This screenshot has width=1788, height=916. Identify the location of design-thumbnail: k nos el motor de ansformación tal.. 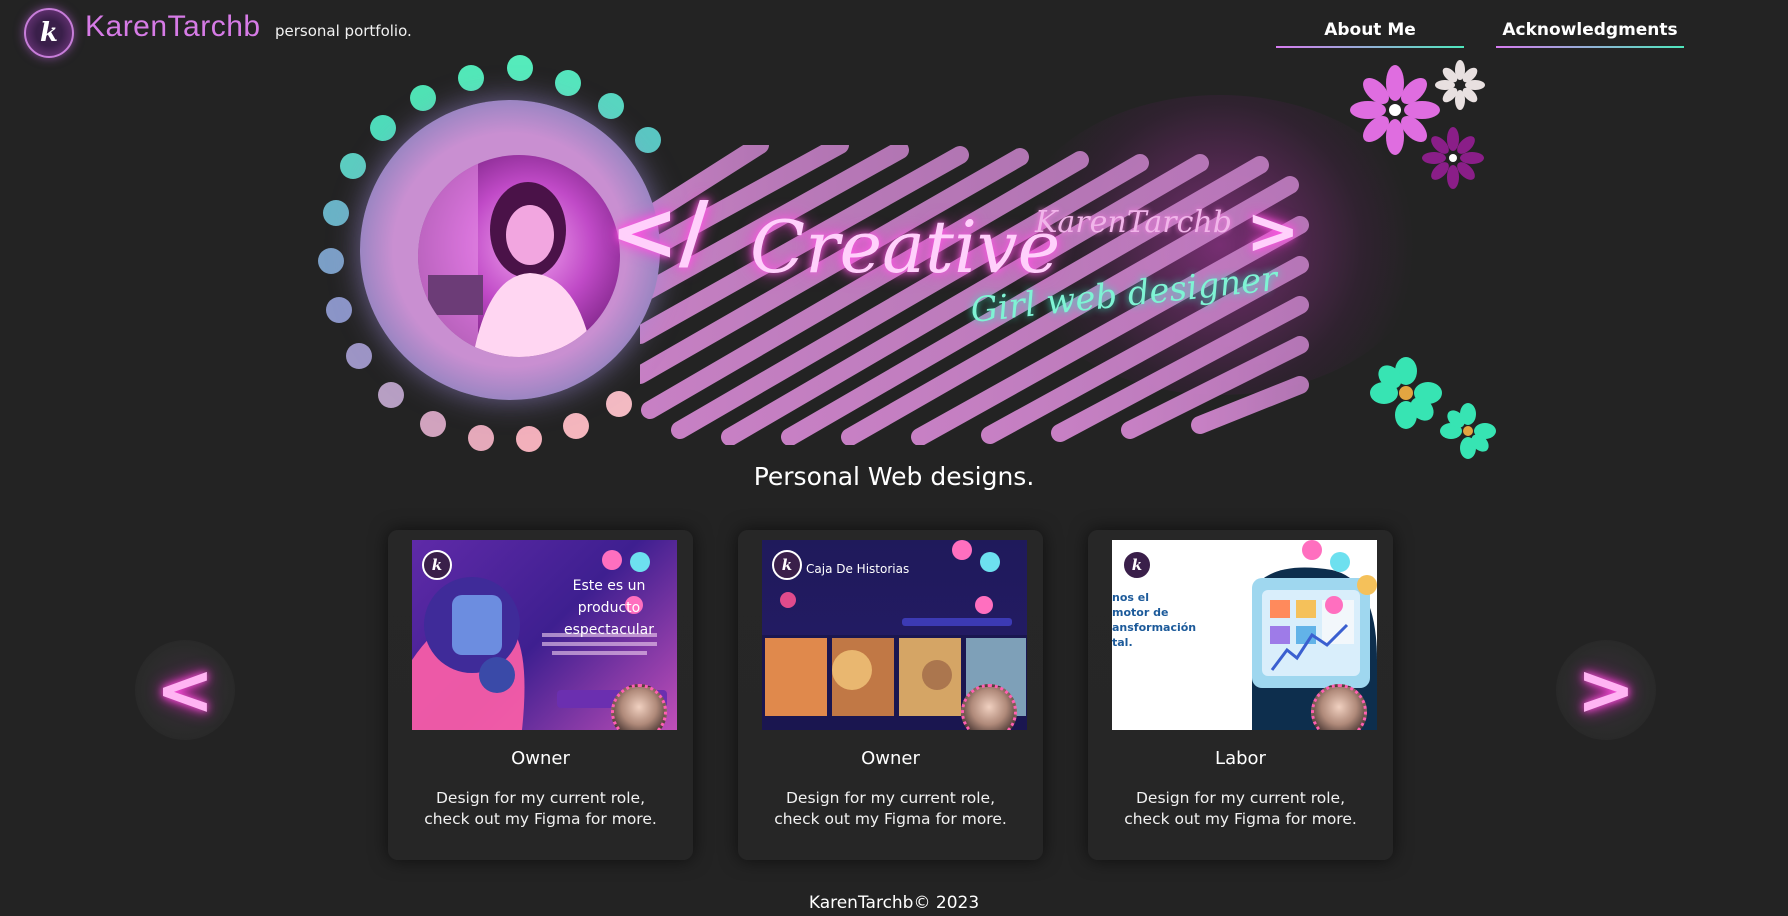
(1244, 635).